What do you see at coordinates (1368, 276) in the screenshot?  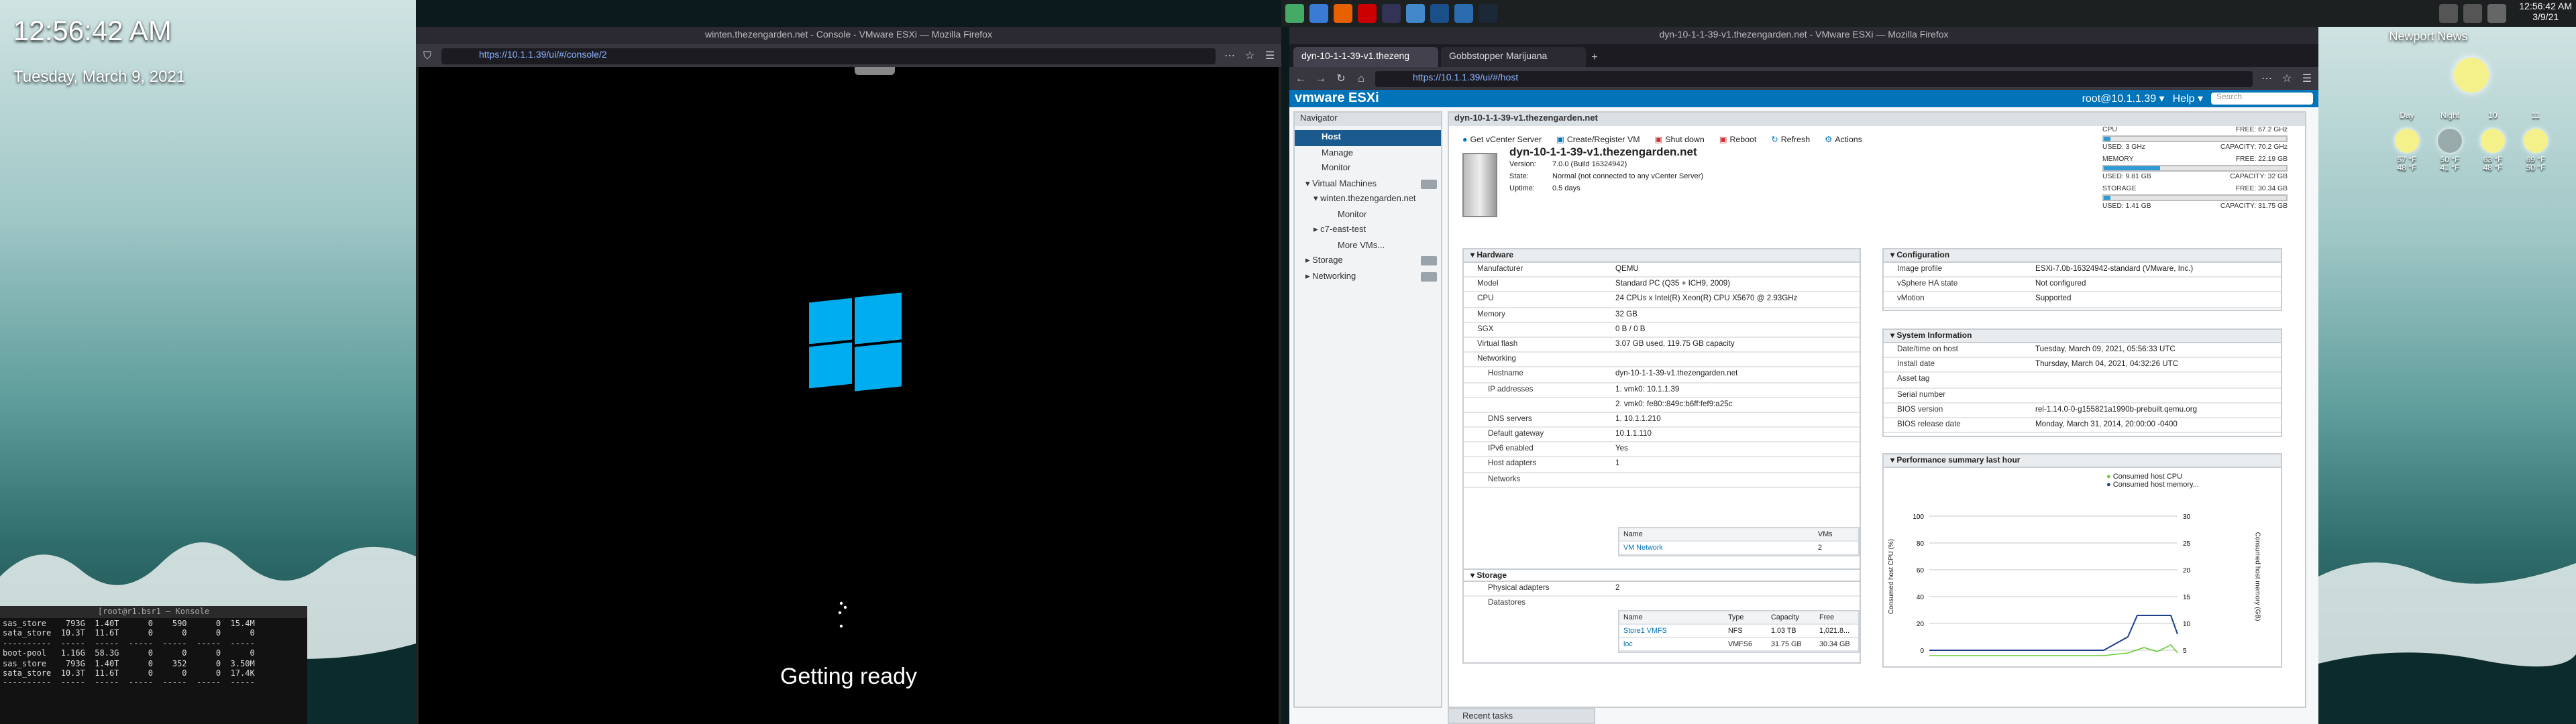 I see `nav-networking: ▸ Networking` at bounding box center [1368, 276].